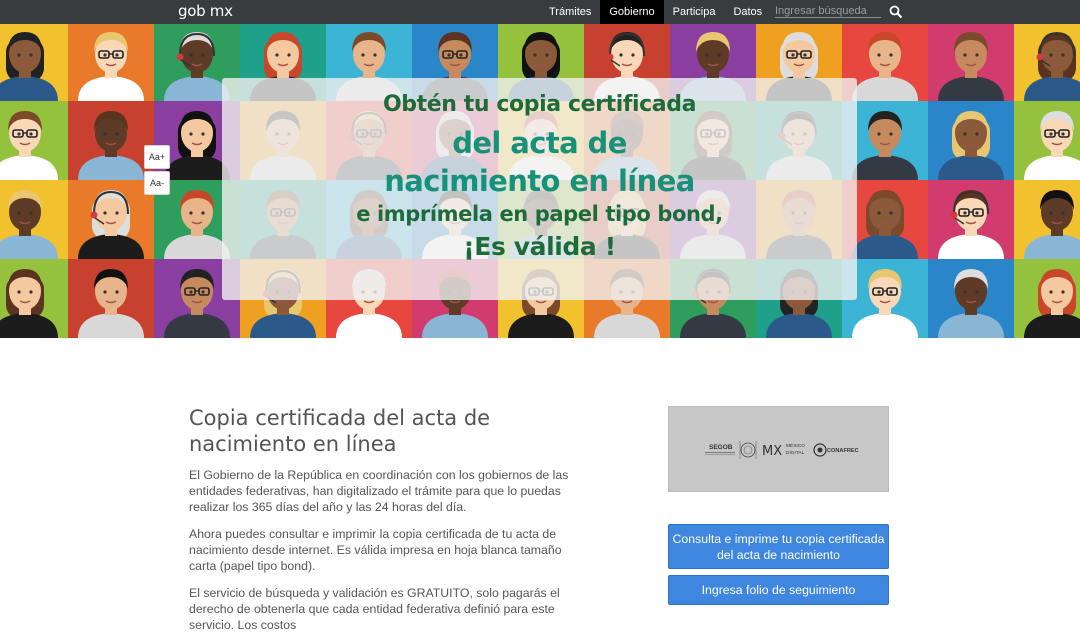  I want to click on search-input, so click(828, 11).